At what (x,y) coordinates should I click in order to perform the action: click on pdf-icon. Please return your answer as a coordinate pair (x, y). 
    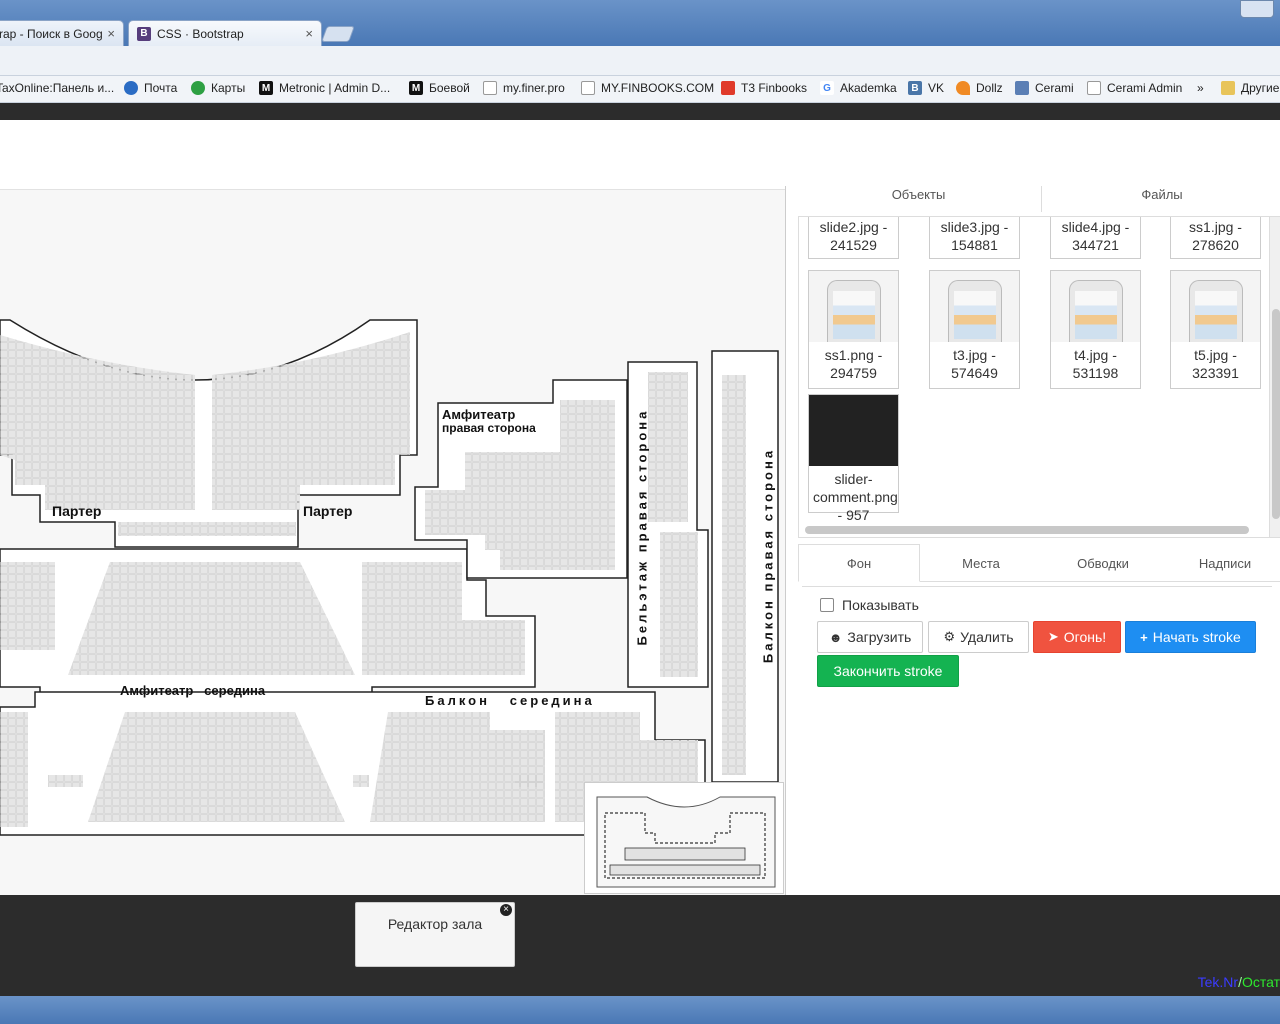
    Looking at the image, I should click on (728, 88).